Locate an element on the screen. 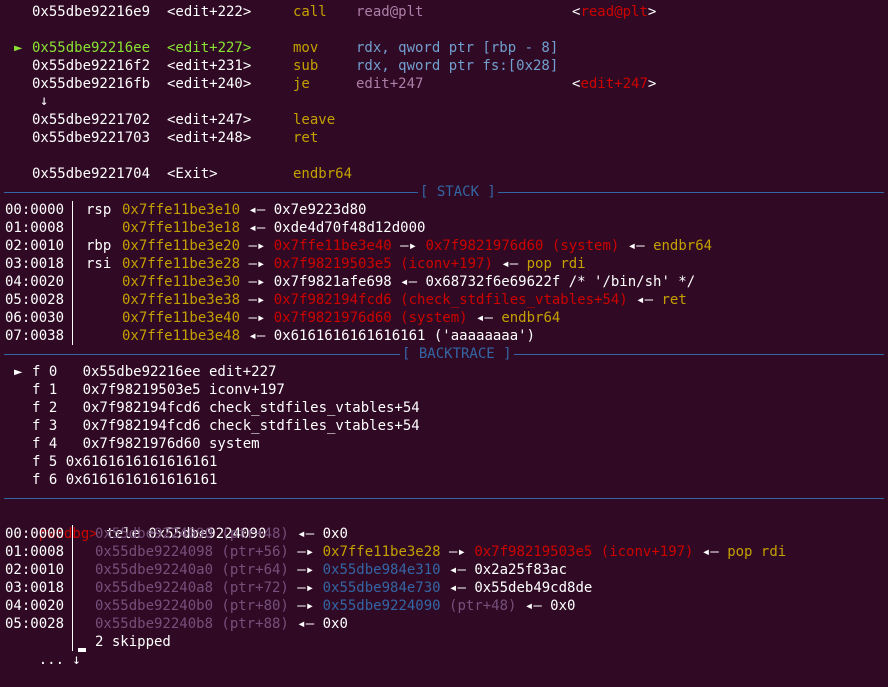 This screenshot has height=687, width=888. stack-register: rsi is located at coordinates (99, 264).